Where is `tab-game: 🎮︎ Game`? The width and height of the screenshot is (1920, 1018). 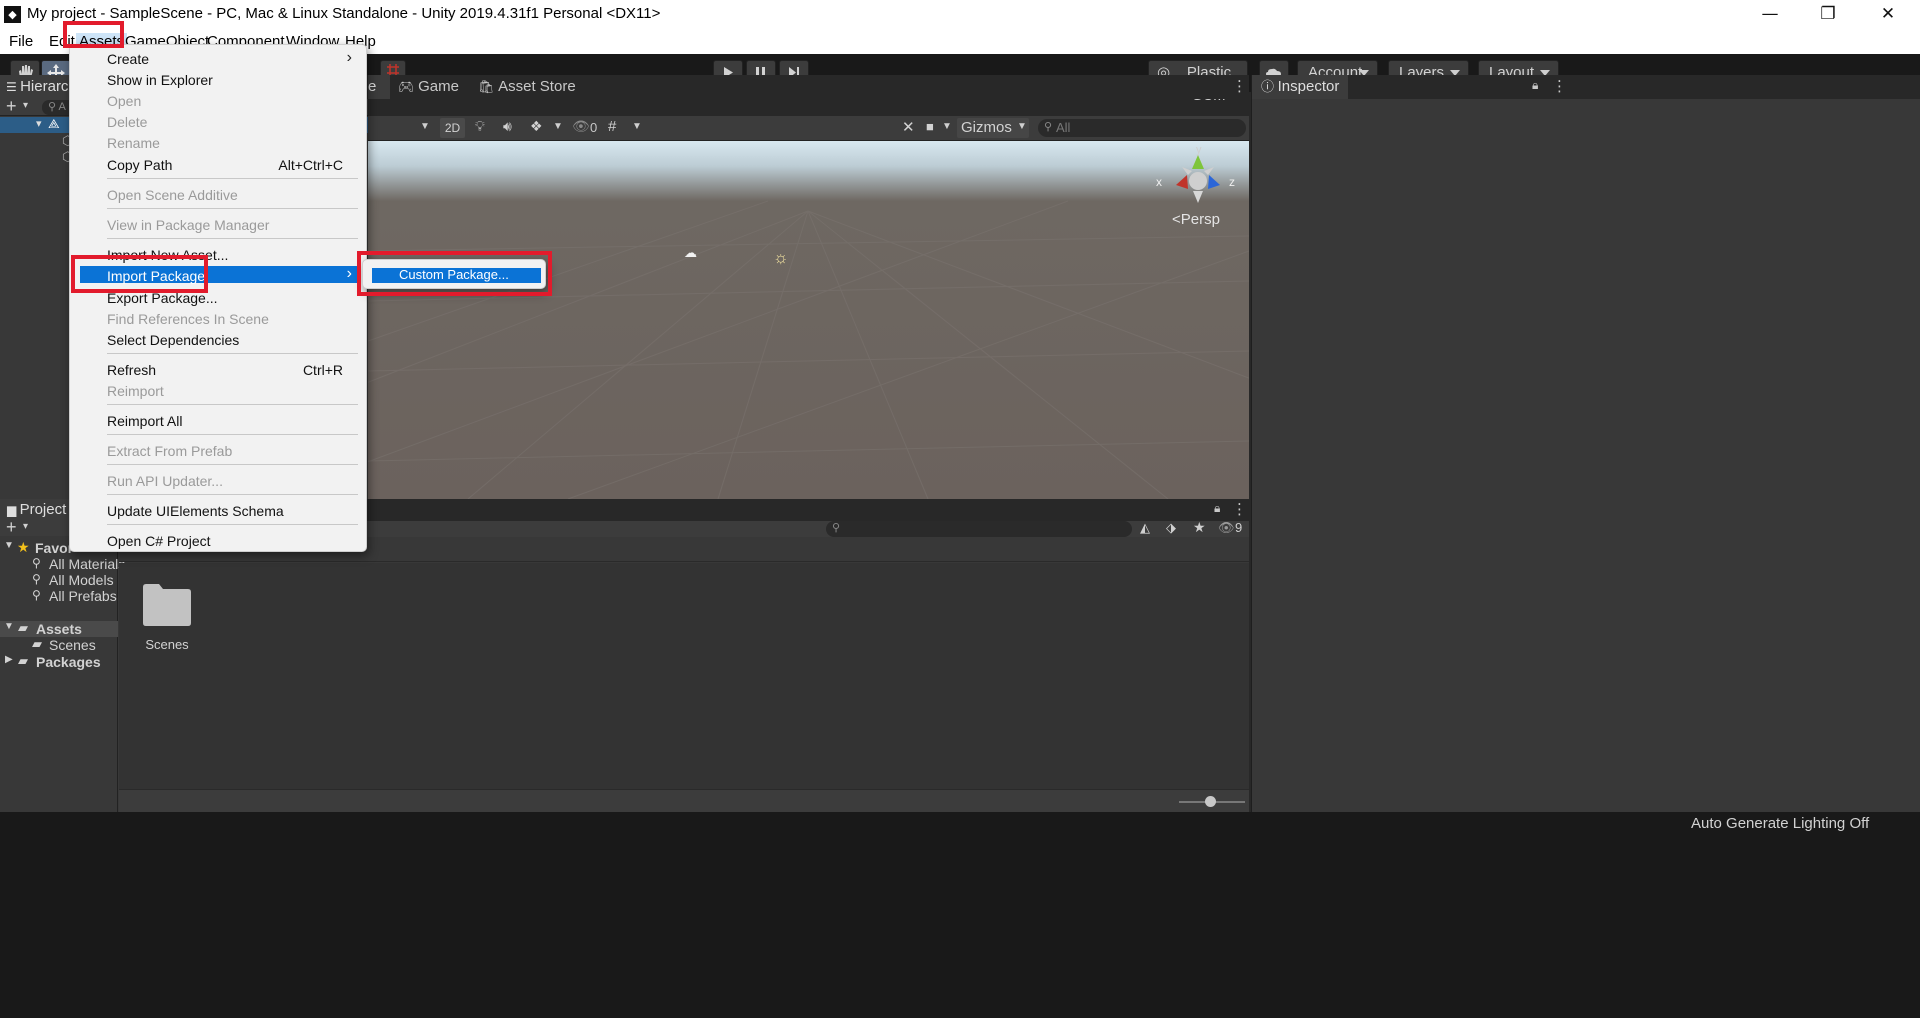 tab-game: 🎮︎ Game is located at coordinates (437, 87).